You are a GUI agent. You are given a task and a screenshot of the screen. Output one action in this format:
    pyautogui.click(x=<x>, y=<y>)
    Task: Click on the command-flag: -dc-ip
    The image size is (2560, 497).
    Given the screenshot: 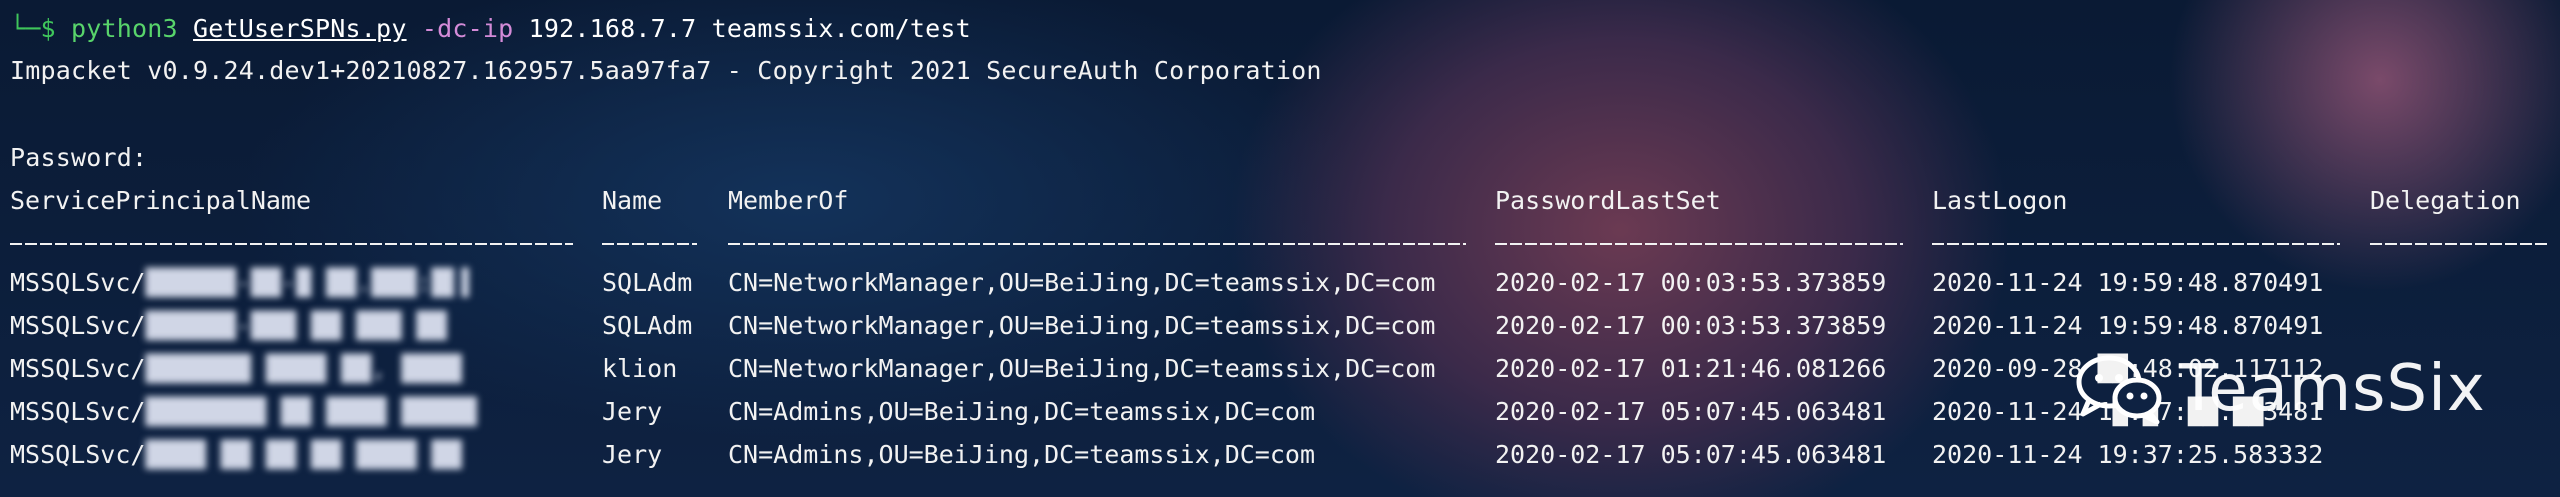 What is the action you would take?
    pyautogui.click(x=467, y=28)
    